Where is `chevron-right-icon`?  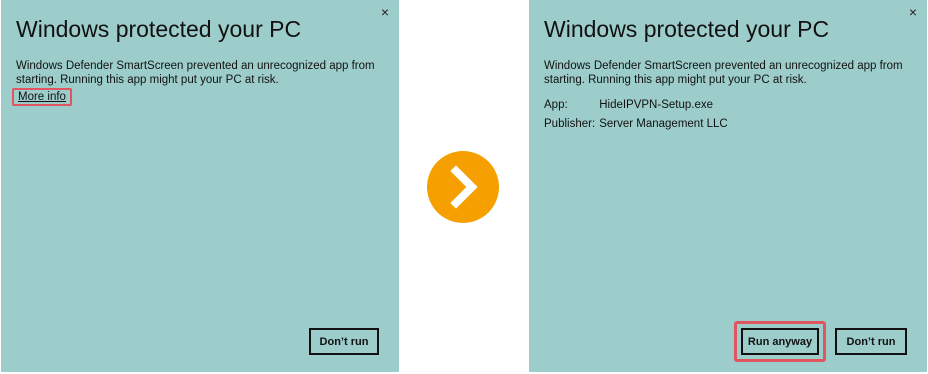 chevron-right-icon is located at coordinates (464, 187).